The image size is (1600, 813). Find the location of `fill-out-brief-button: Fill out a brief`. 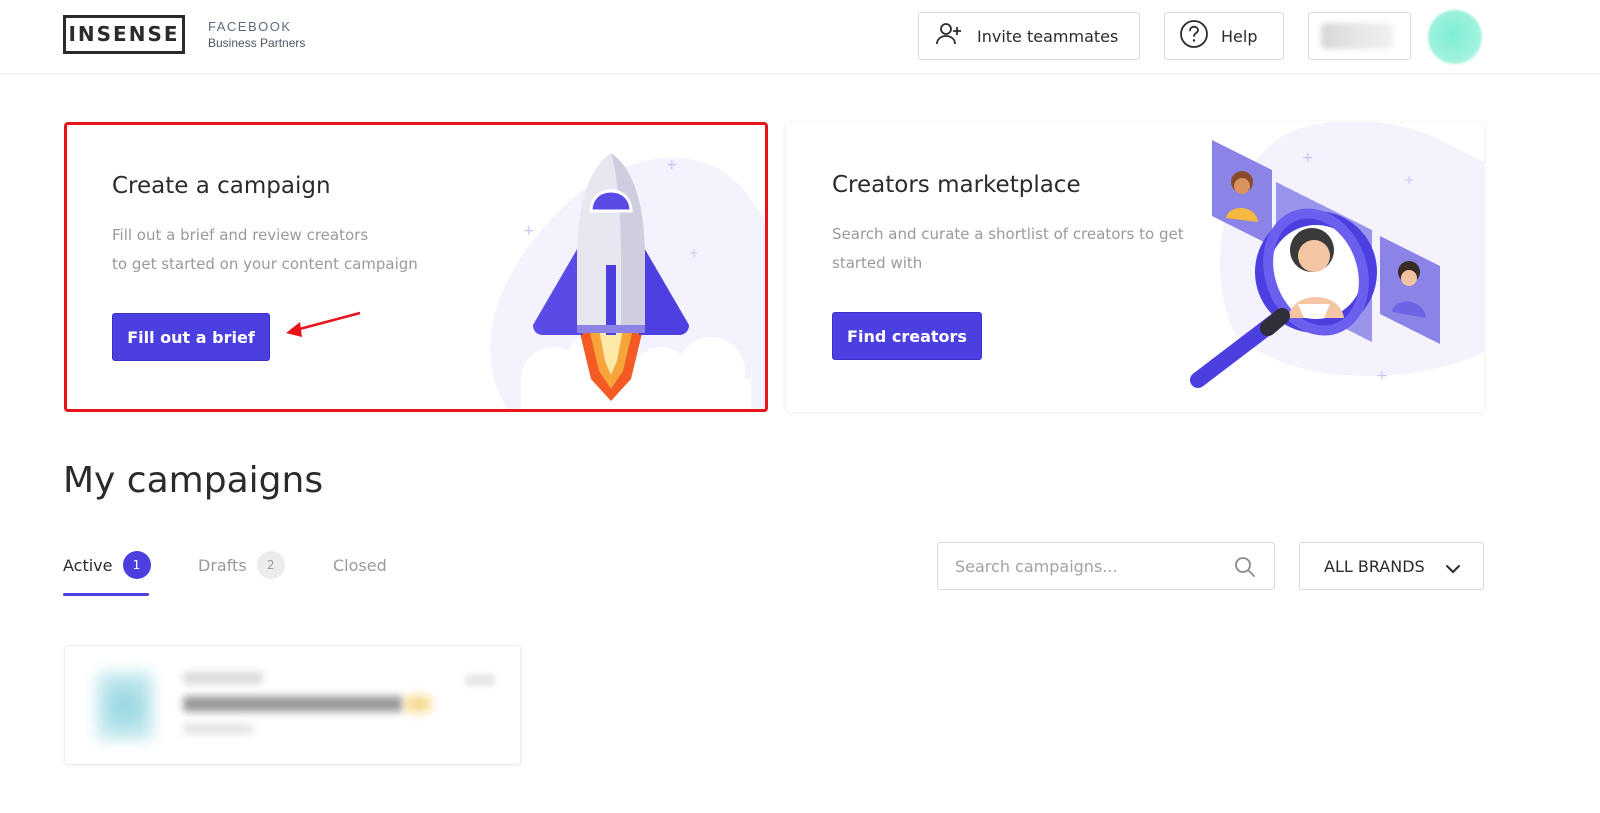

fill-out-brief-button: Fill out a brief is located at coordinates (191, 337).